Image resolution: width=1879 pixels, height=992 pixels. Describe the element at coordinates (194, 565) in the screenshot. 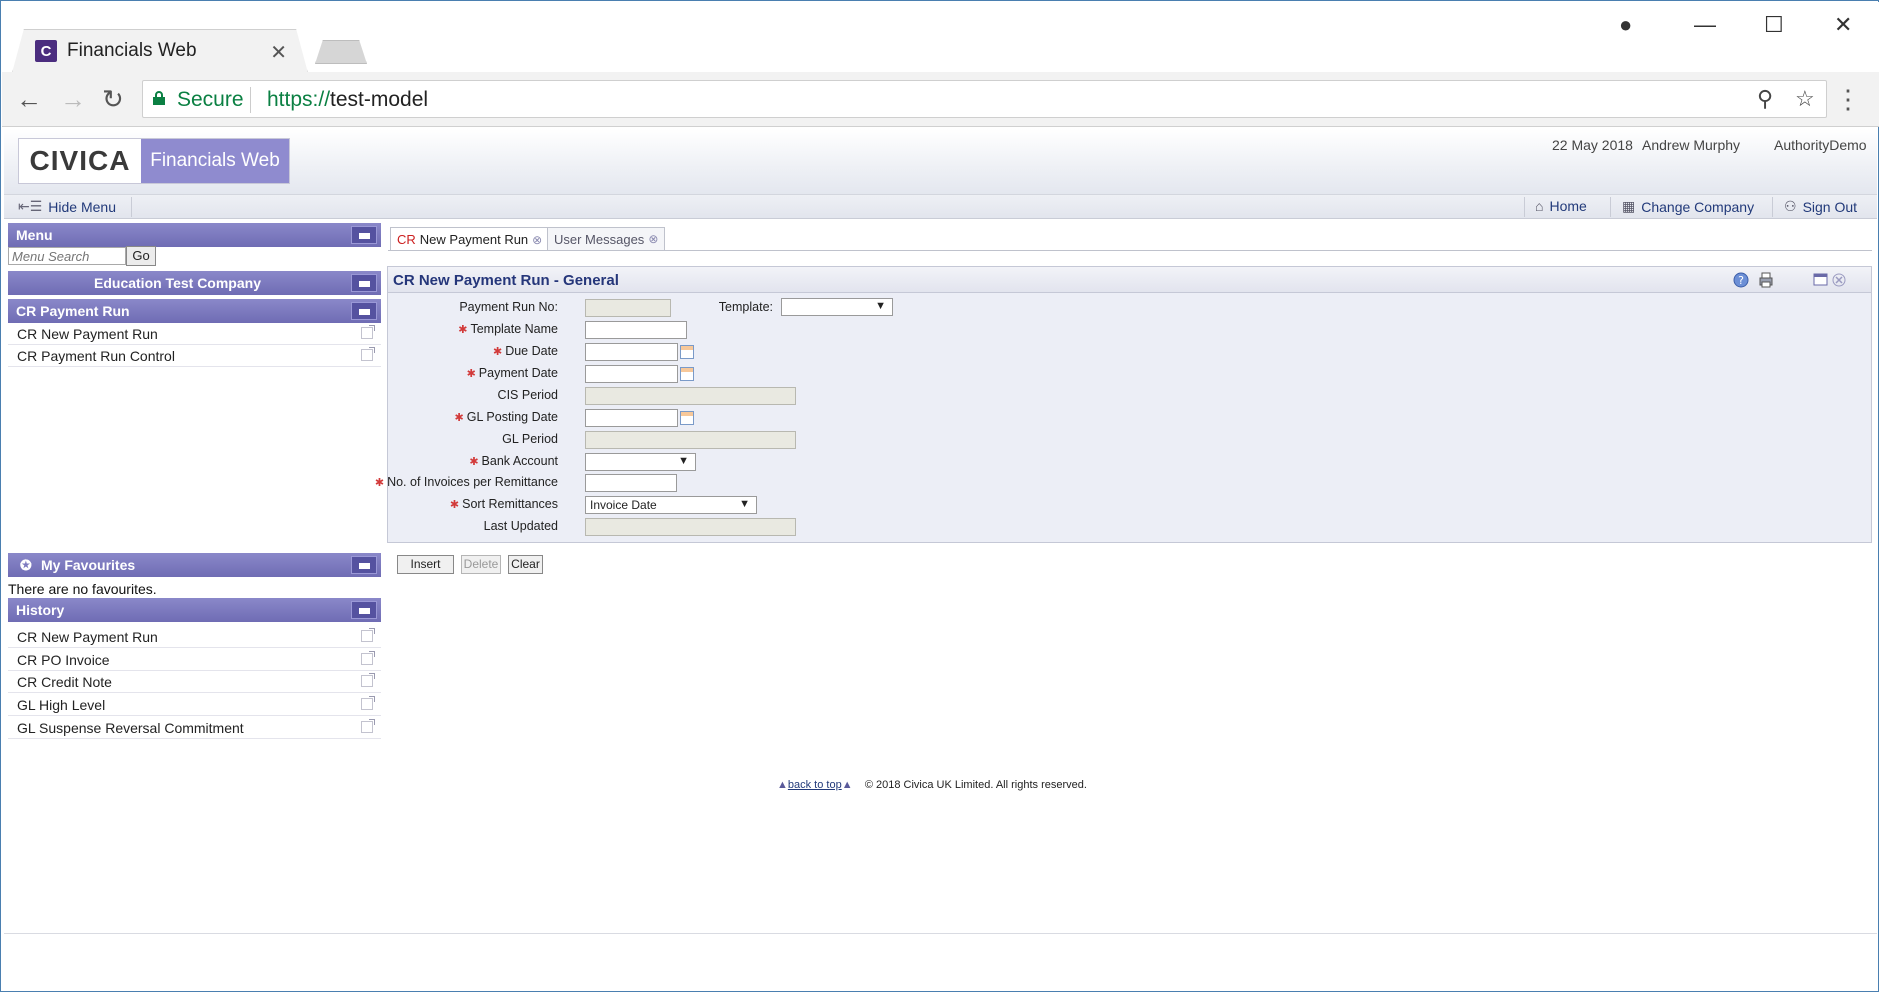

I see `favourites-panel-header: ✪ My Favourites` at that location.